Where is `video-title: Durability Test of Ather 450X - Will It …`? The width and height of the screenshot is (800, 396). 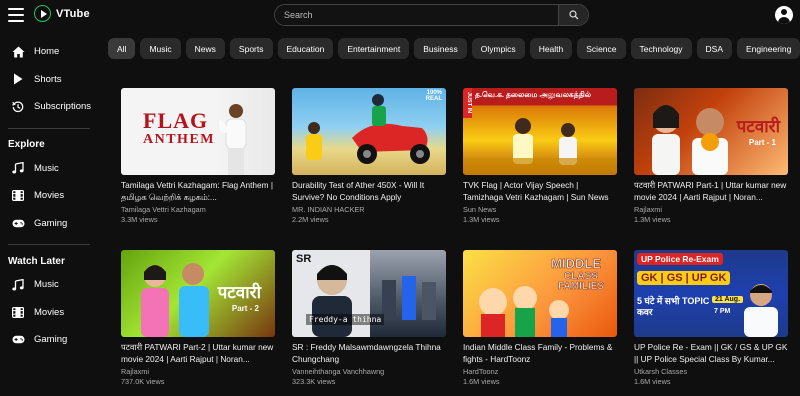 video-title: Durability Test of Ather 450X - Will It … is located at coordinates (369, 191).